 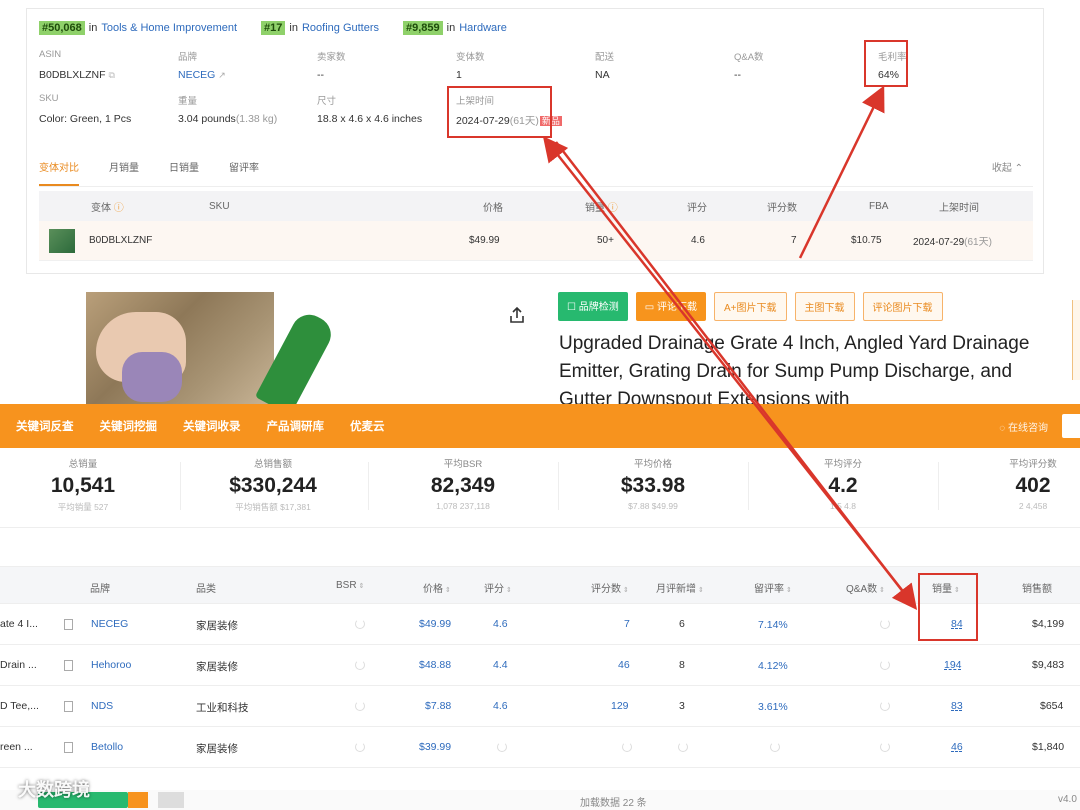 What do you see at coordinates (109, 624) in the screenshot?
I see `brand-link: NECEG` at bounding box center [109, 624].